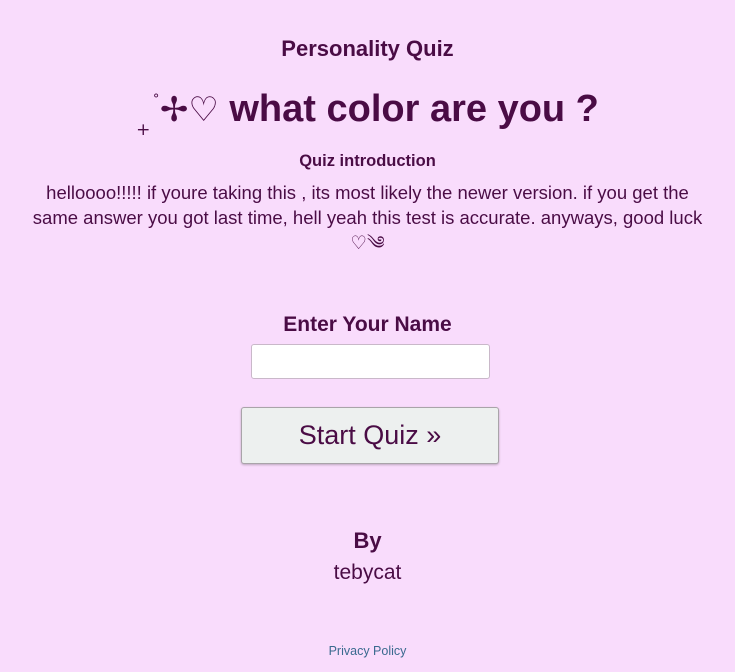  Describe the element at coordinates (143, 130) in the screenshot. I see `title-decoration-plus: +` at that location.